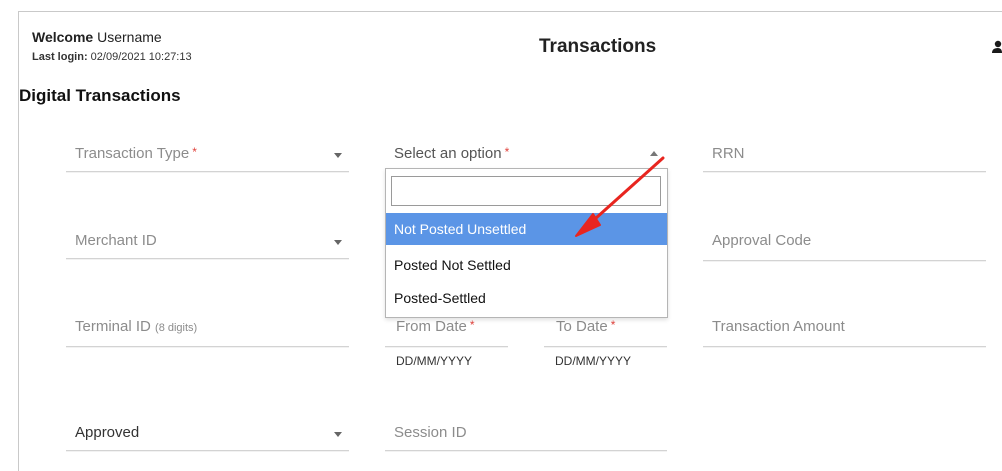 The width and height of the screenshot is (1002, 471). Describe the element at coordinates (18, 241) in the screenshot. I see `page-frame-left-border` at that location.